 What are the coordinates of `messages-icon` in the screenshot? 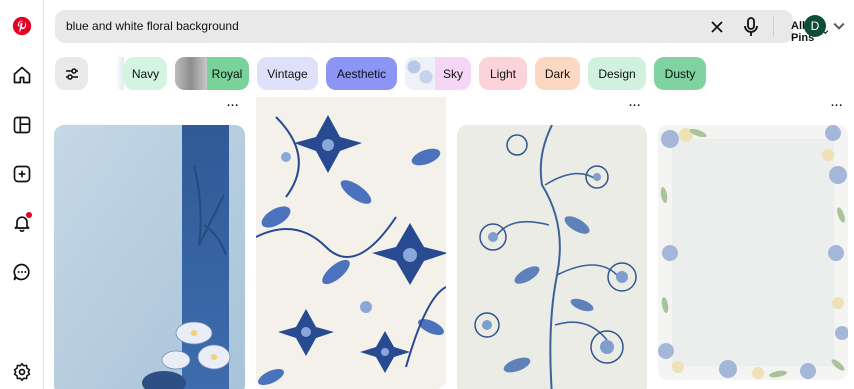 It's located at (21, 272).